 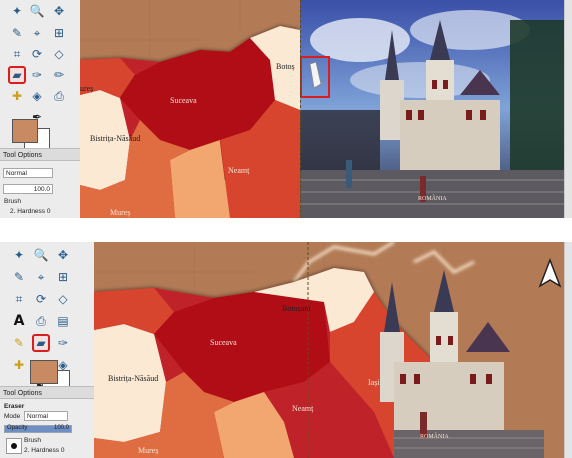 What do you see at coordinates (550, 272) in the screenshot?
I see `compass-icon: N` at bounding box center [550, 272].